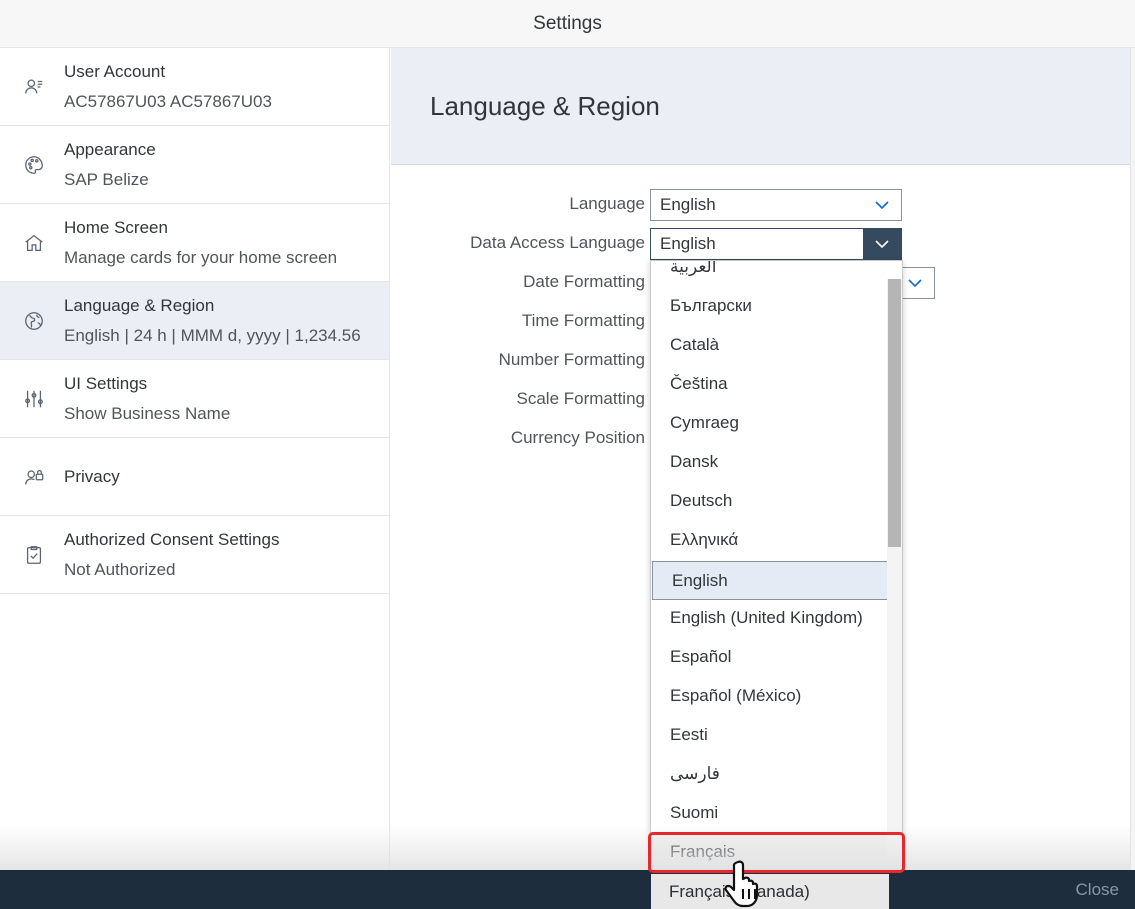  Describe the element at coordinates (763, 106) in the screenshot. I see `detail-header: Language & Region` at that location.